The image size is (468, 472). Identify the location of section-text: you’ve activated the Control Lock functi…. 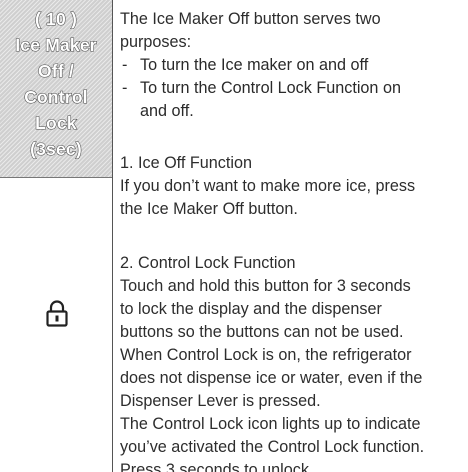
(272, 447).